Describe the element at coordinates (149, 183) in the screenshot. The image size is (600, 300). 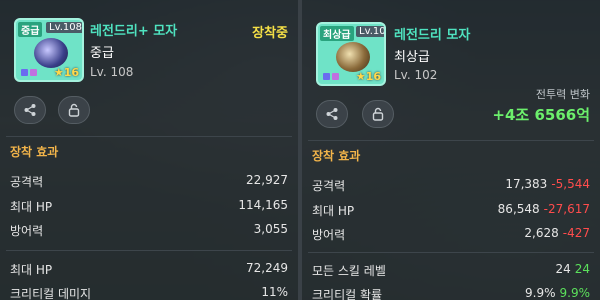
I see `stat-row-attack: 공격력 22,927` at that location.